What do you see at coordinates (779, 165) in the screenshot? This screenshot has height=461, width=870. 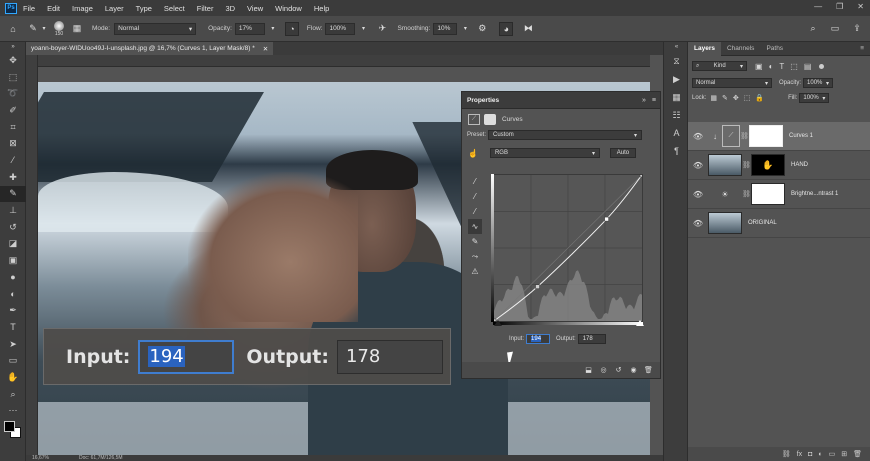 I see `layer-row-hand: 👁 ⛓ ✋ HAND` at bounding box center [779, 165].